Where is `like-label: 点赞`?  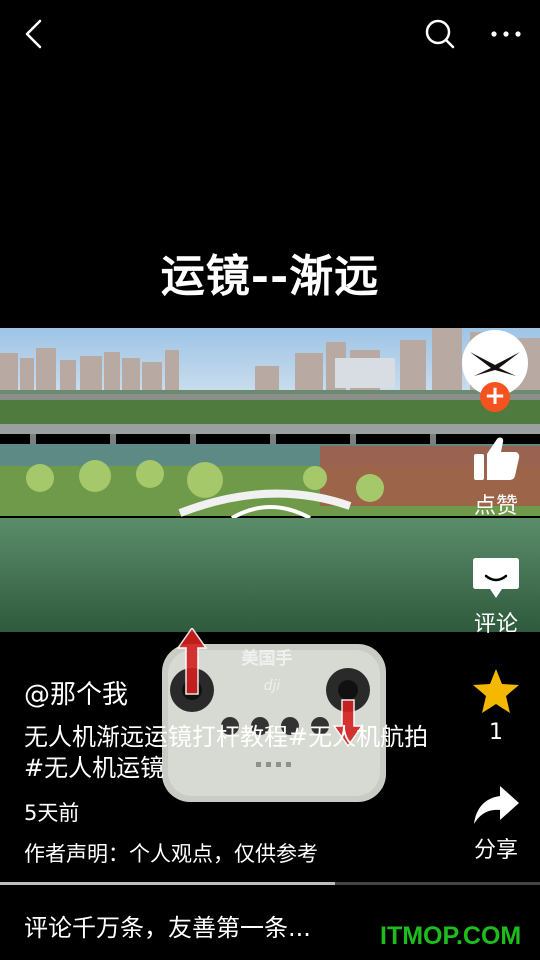
like-label: 点赞 is located at coordinates (495, 506).